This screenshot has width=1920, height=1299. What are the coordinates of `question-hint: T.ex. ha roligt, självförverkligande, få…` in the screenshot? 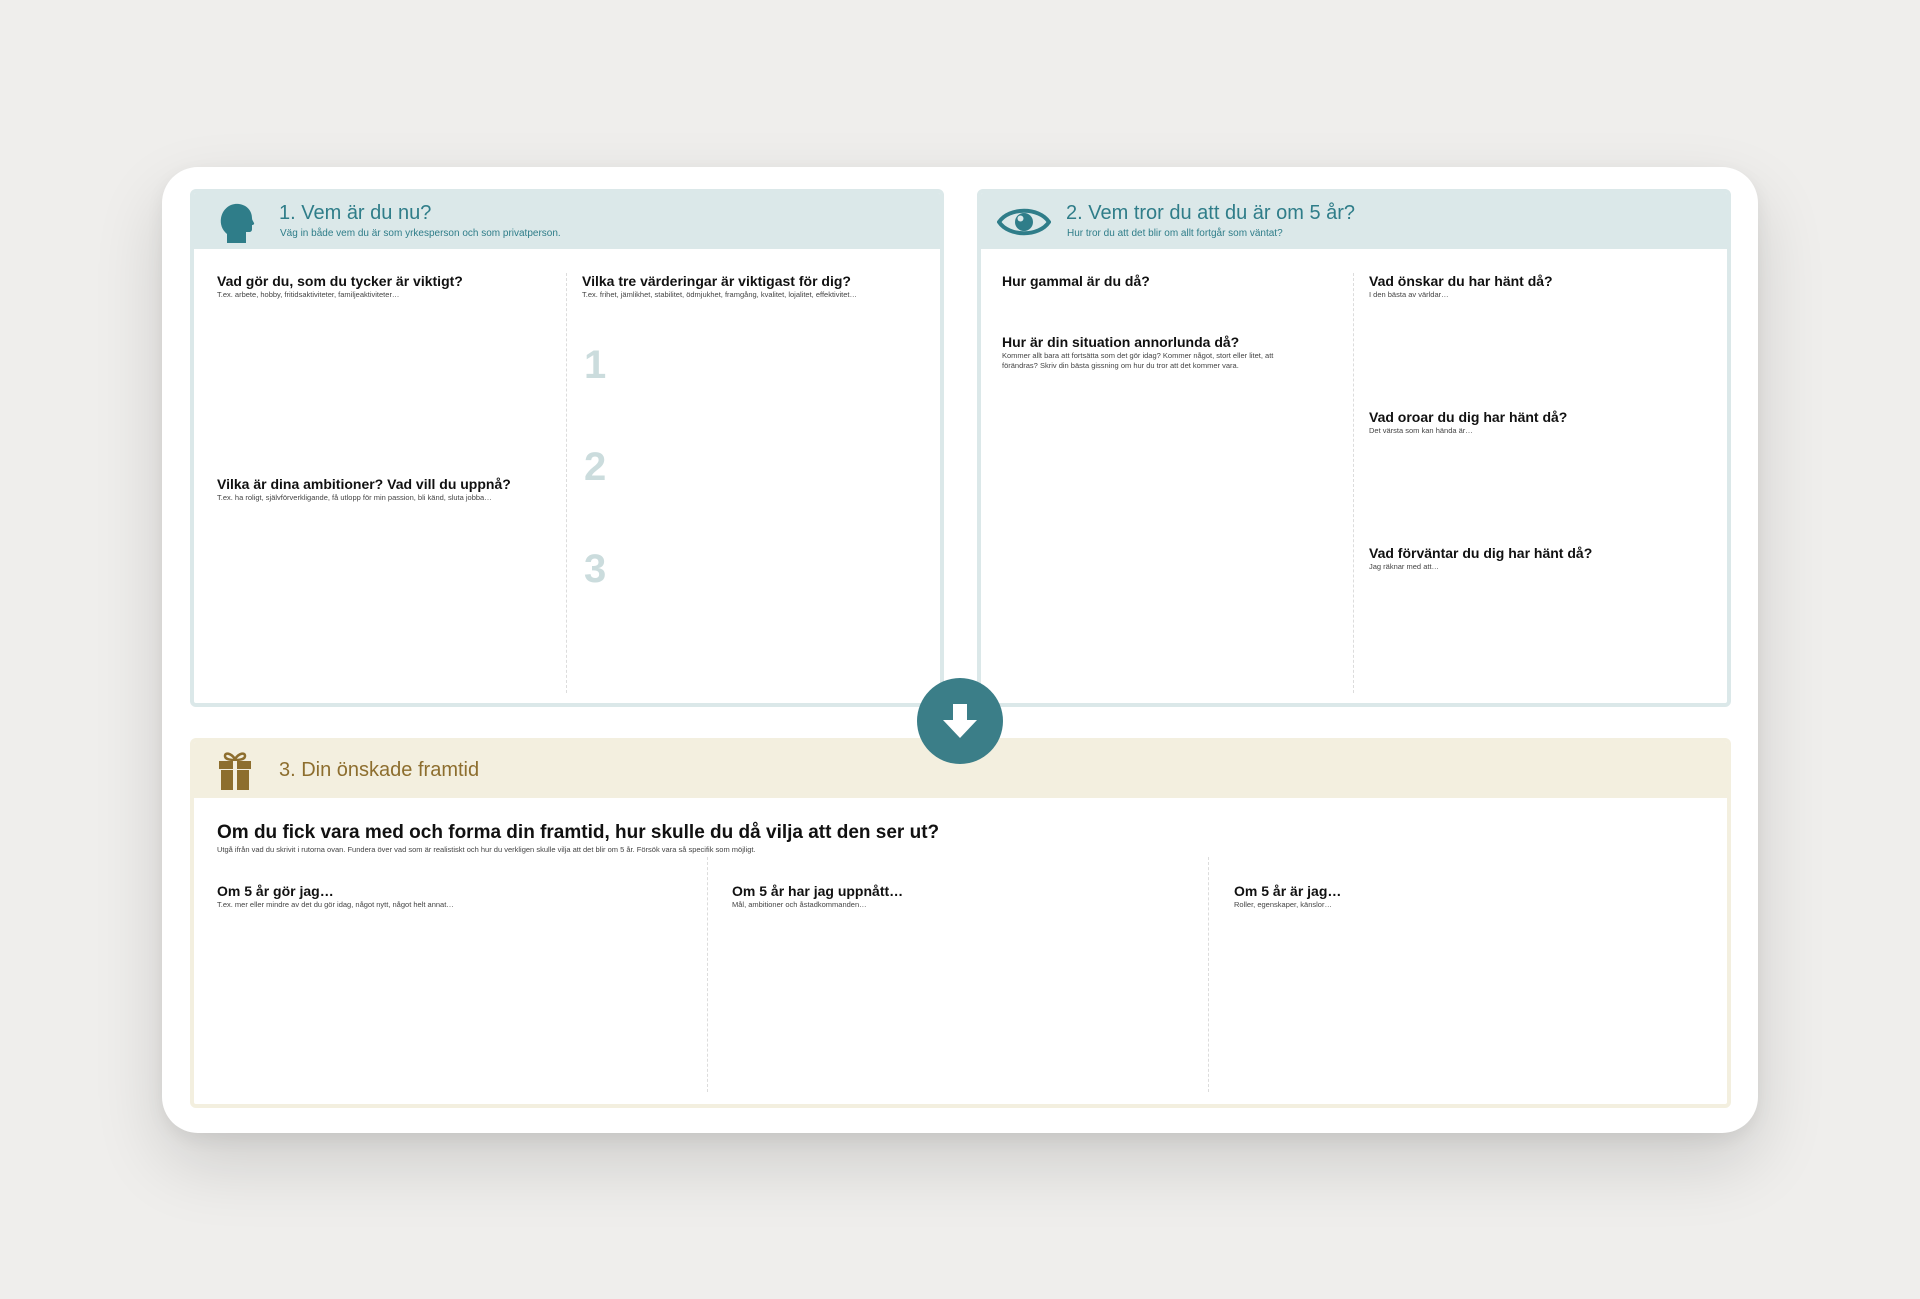 It's located at (354, 497).